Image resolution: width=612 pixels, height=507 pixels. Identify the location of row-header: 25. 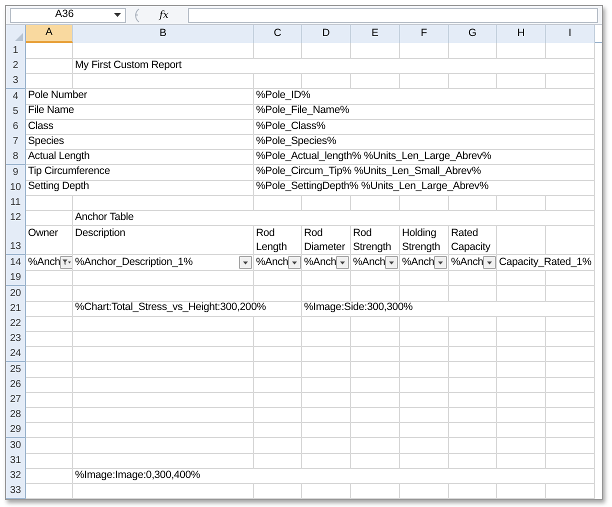
(16, 370).